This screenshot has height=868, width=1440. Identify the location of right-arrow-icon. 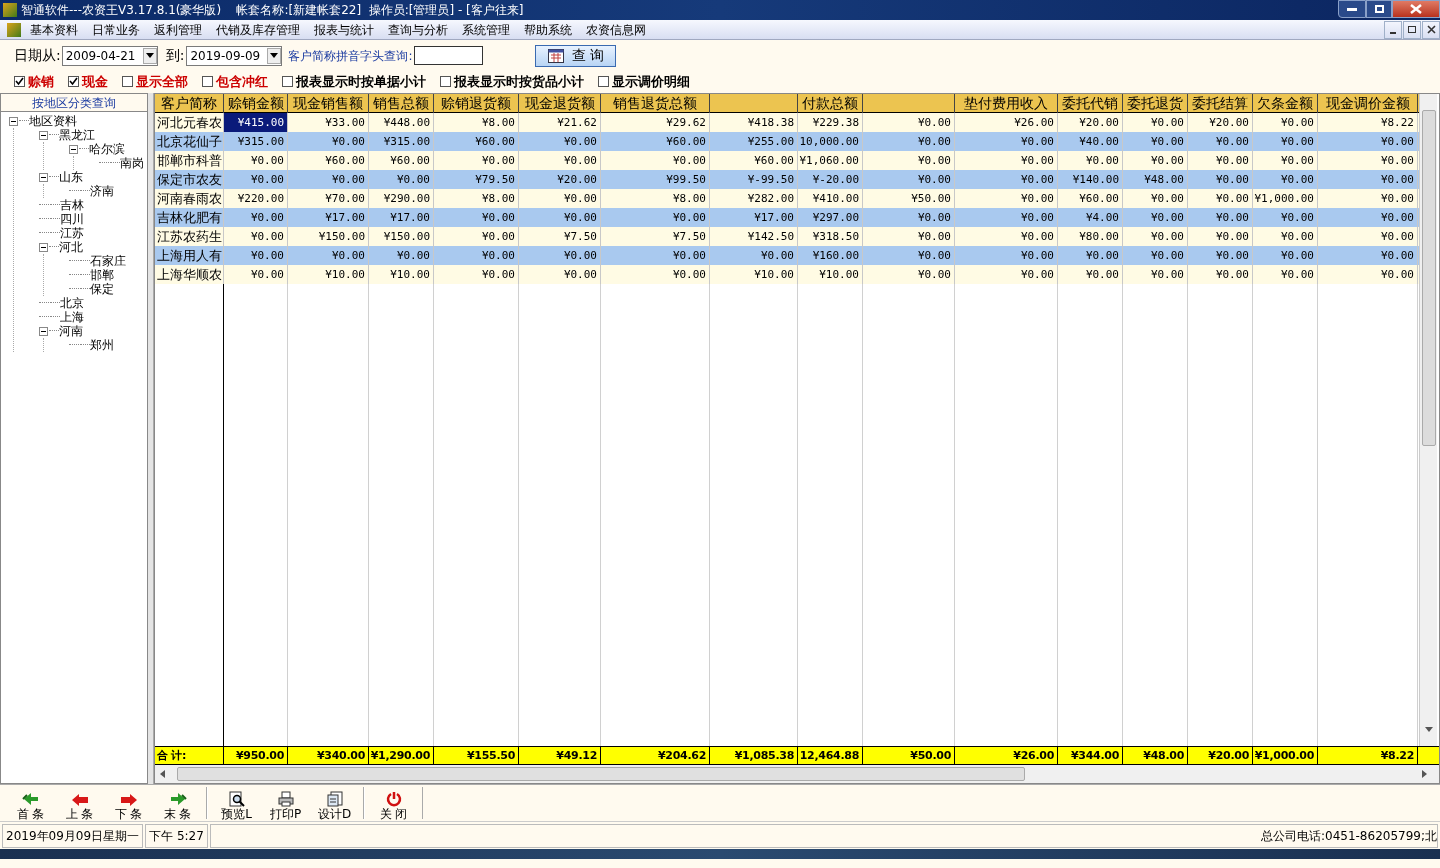
(128, 800).